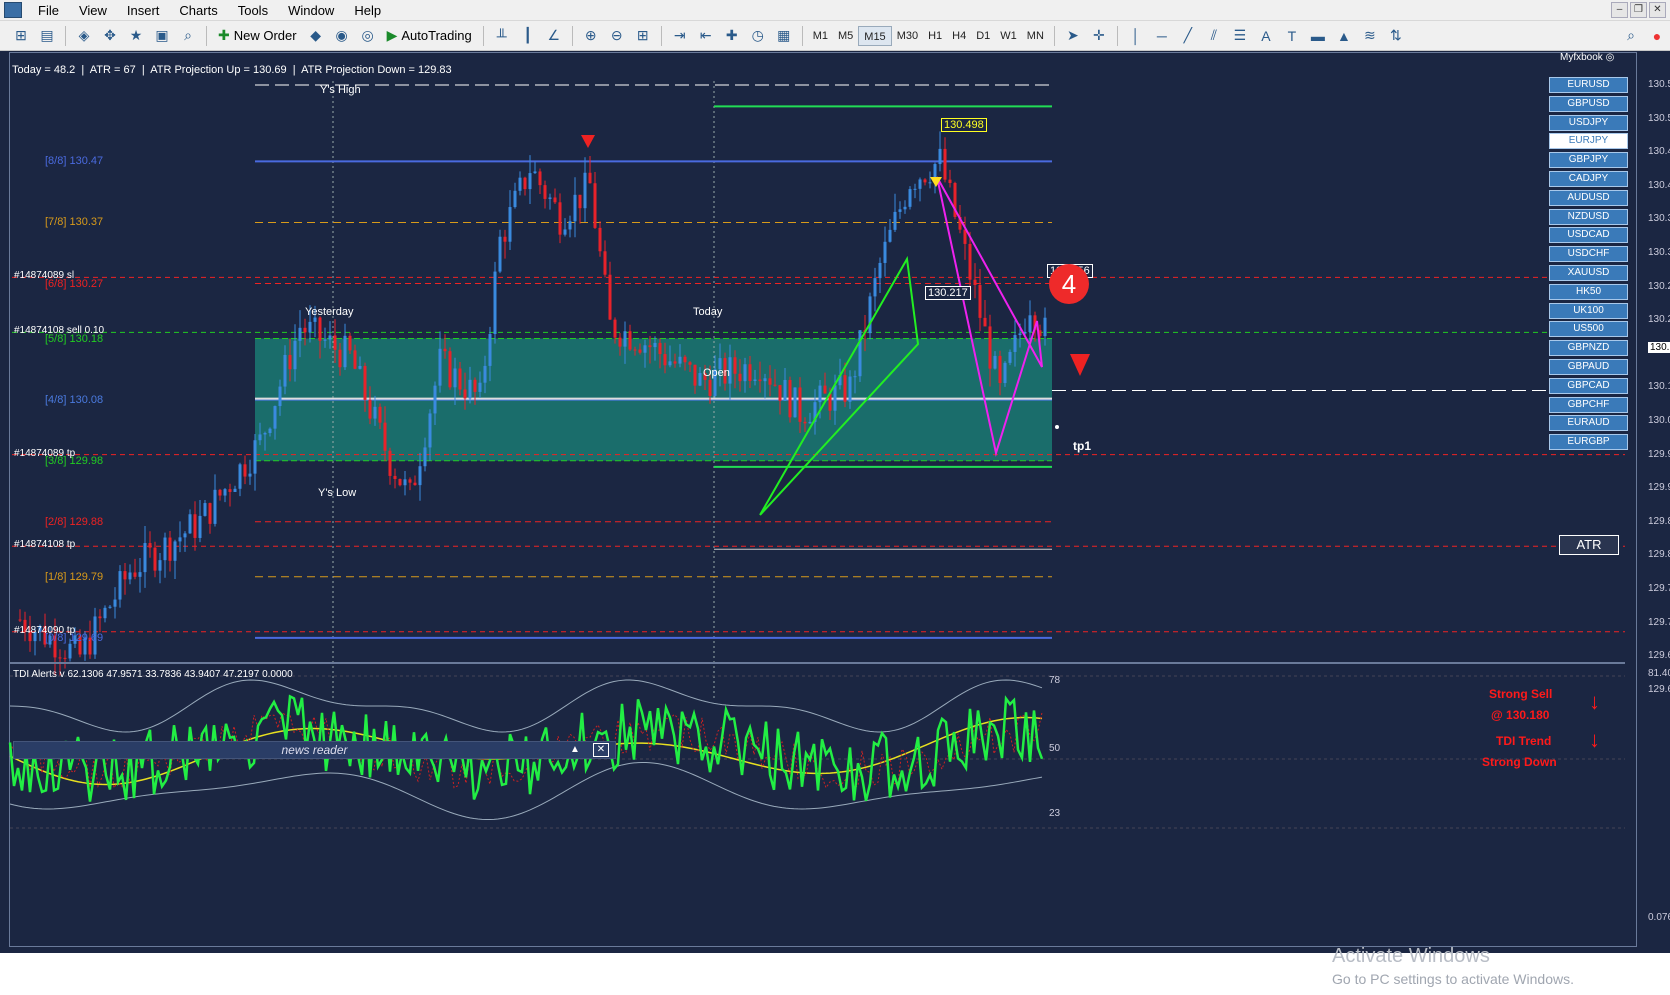  What do you see at coordinates (48, 10) in the screenshot?
I see `menu-file: File` at bounding box center [48, 10].